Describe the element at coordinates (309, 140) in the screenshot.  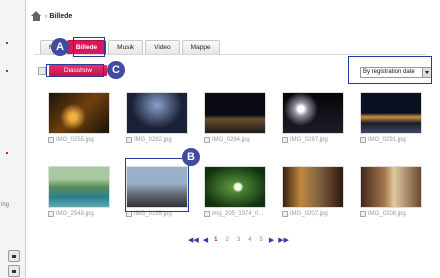
I see `photo-caption: IMG_0287.jpg` at that location.